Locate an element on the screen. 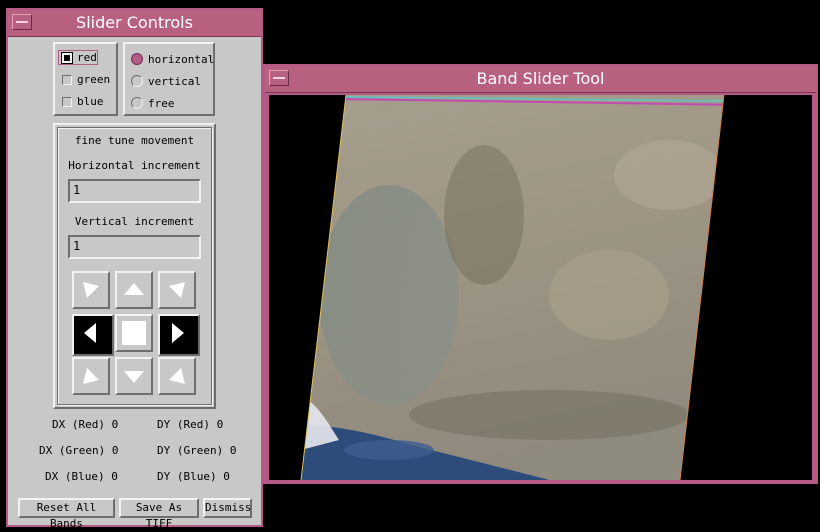  band-option-green: green is located at coordinates (85, 79).